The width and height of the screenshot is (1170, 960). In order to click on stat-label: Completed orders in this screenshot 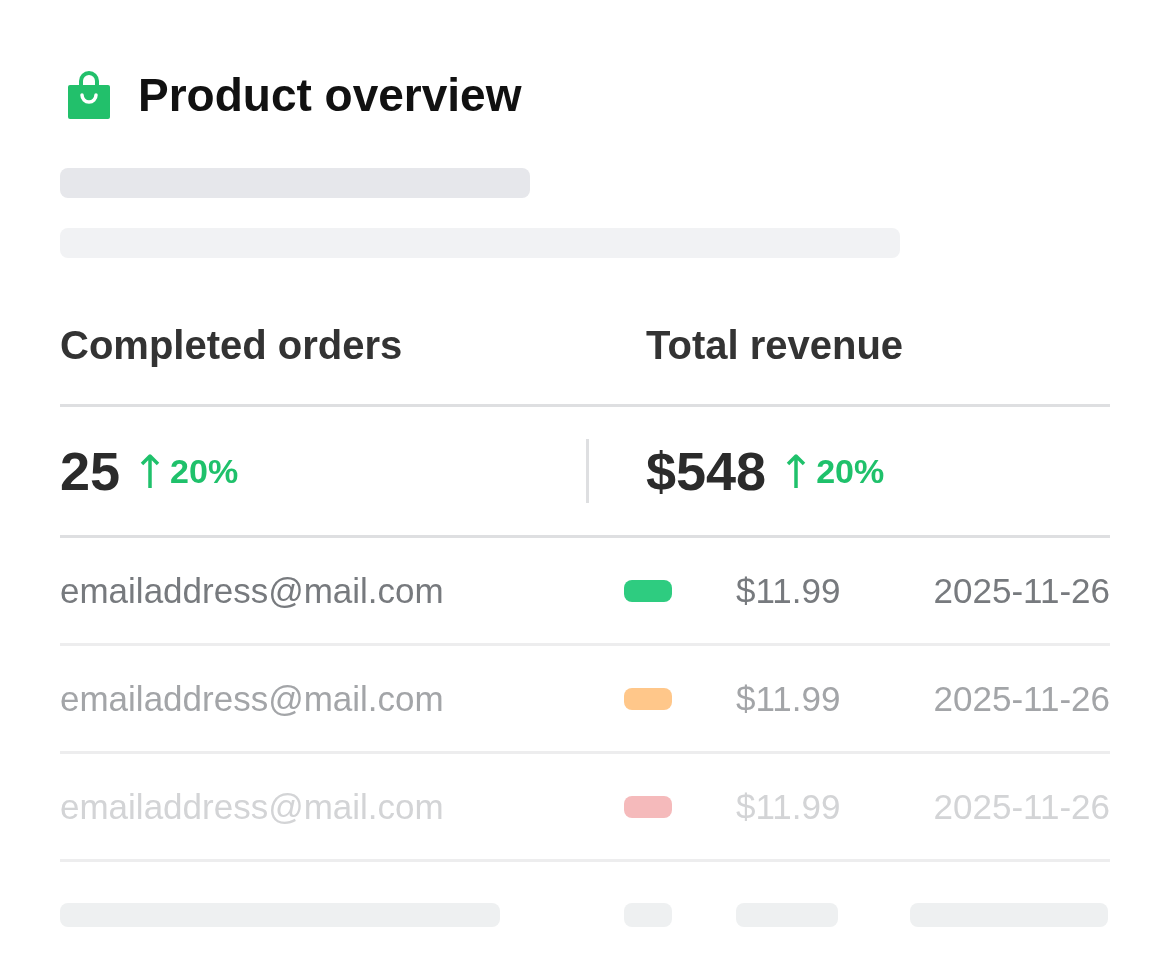, I will do `click(232, 345)`.